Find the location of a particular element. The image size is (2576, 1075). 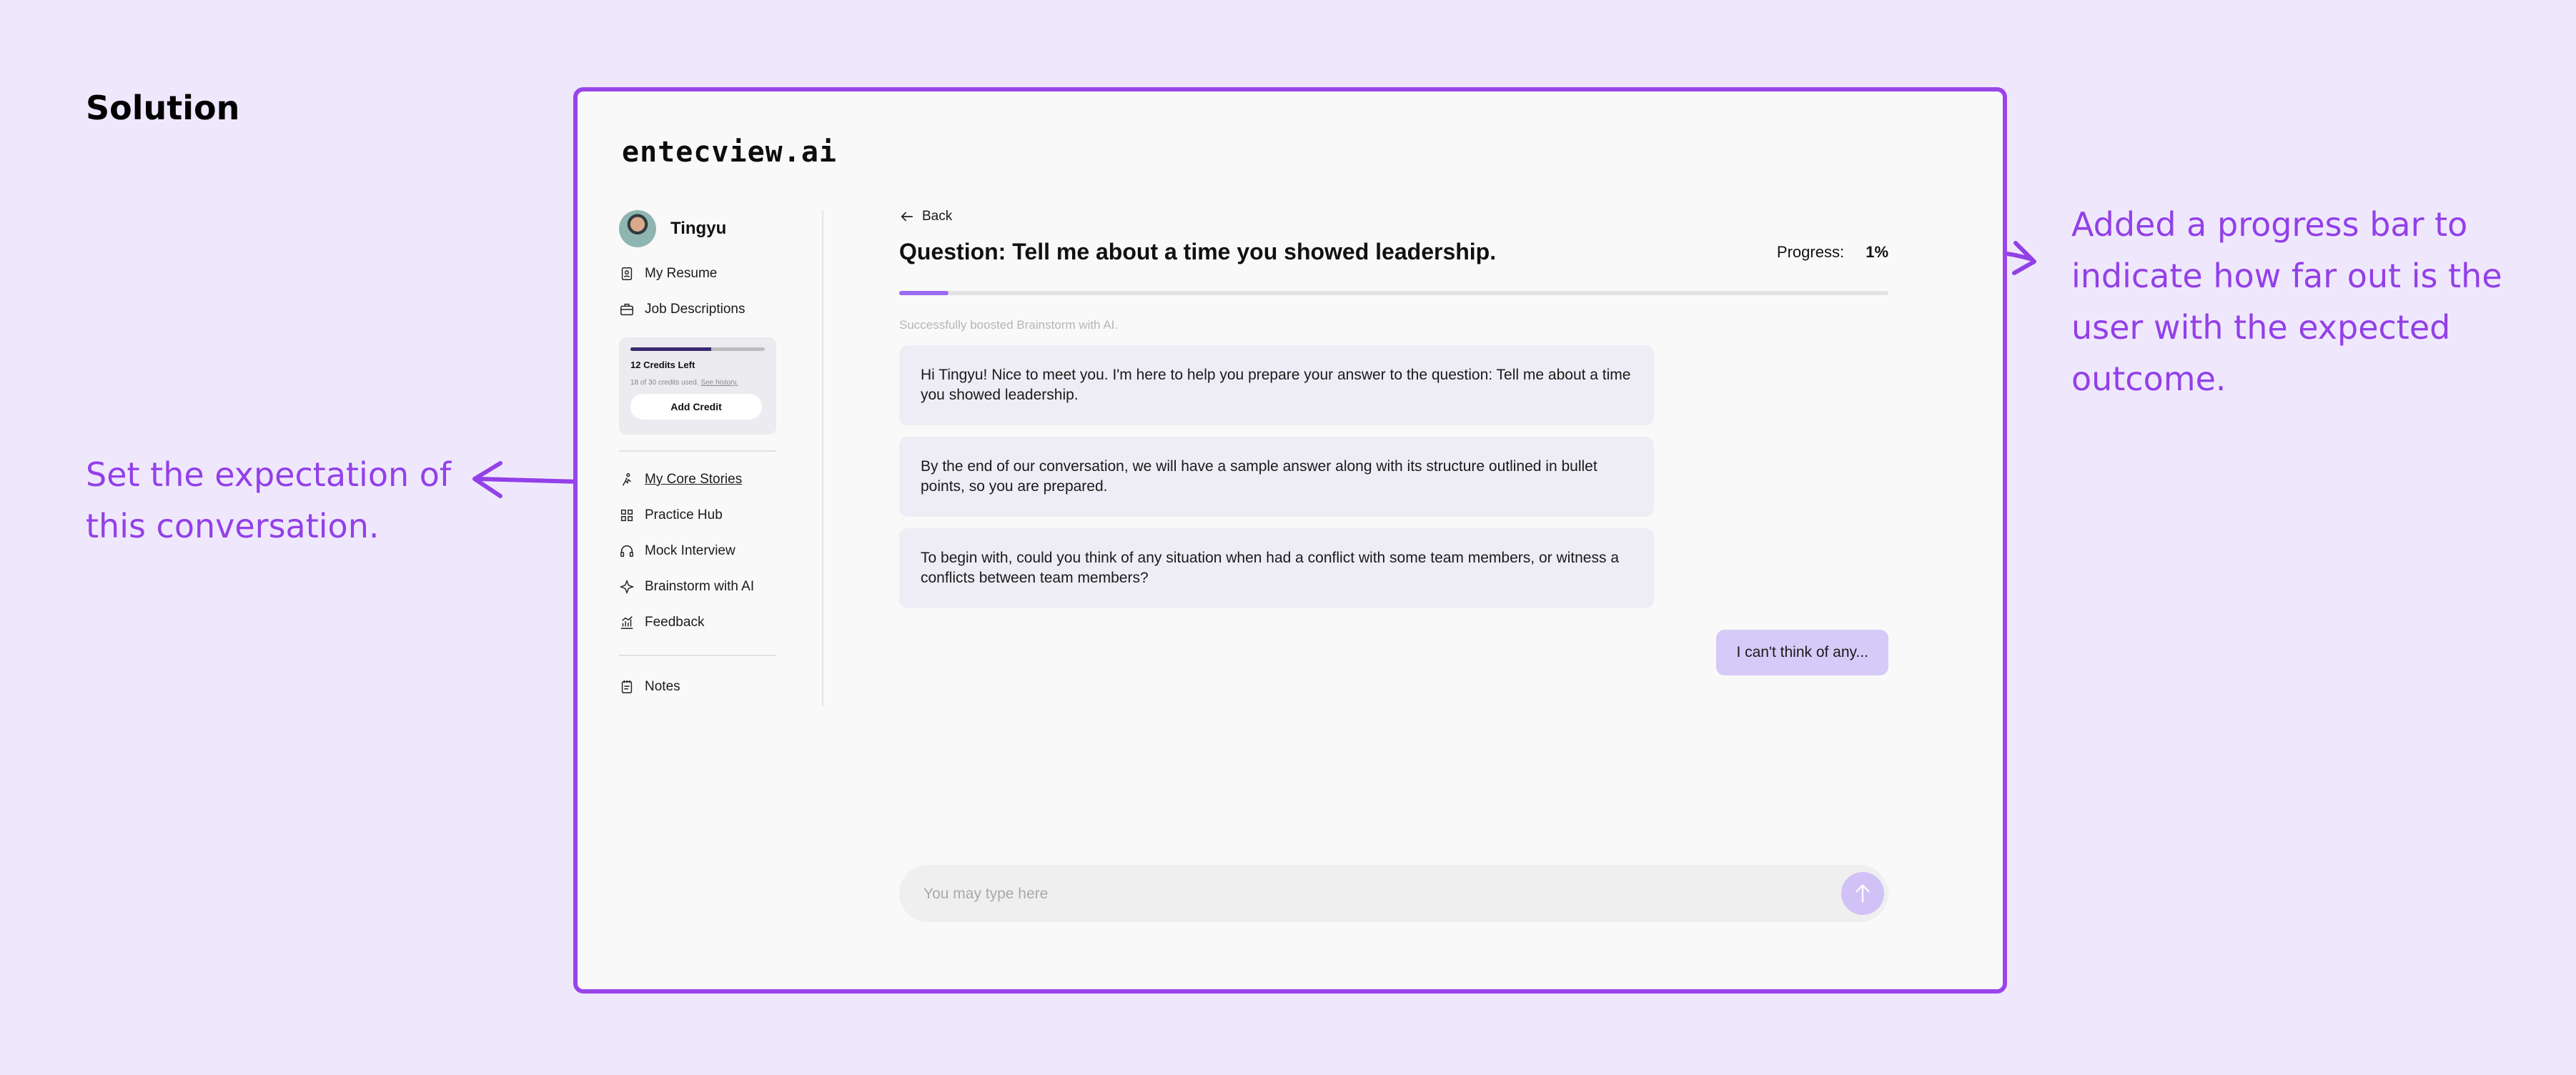

sidebar-item-notes: Notes is located at coordinates (698, 687).